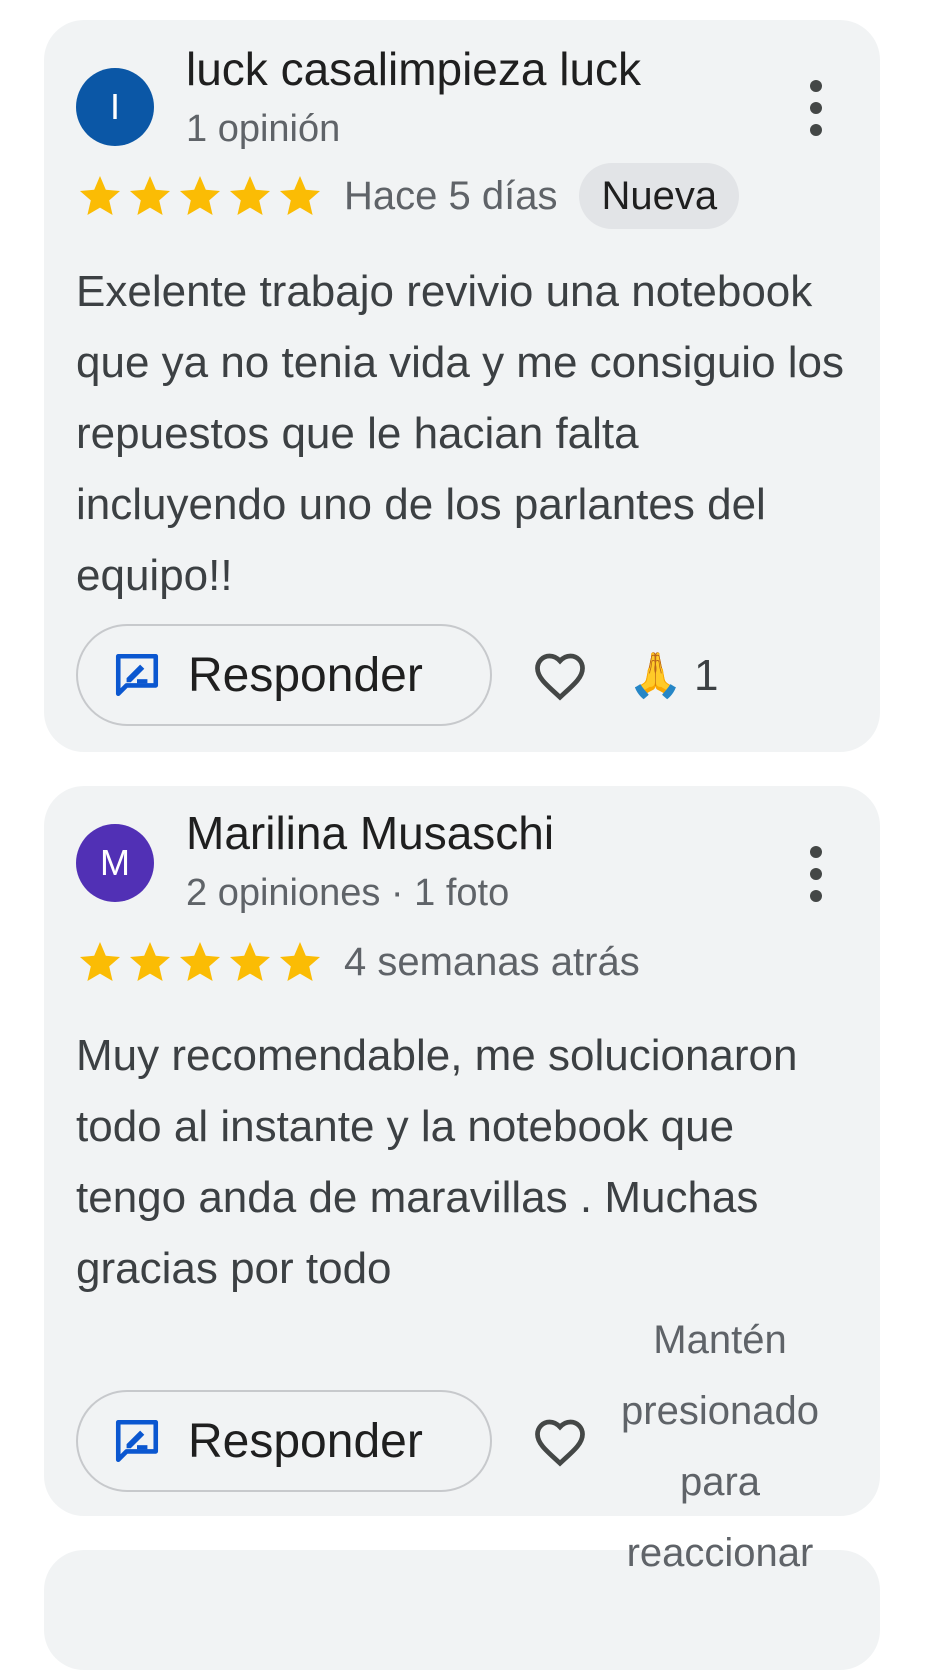 The width and height of the screenshot is (944, 1670). What do you see at coordinates (348, 893) in the screenshot?
I see `reviewer-meta: 2 opiniones · 1 foto` at bounding box center [348, 893].